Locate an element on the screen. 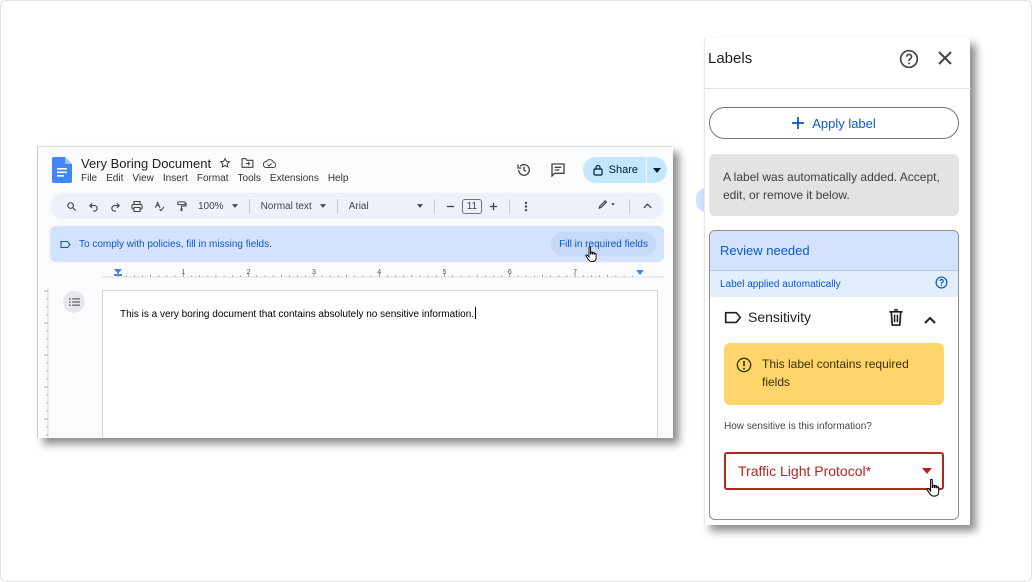  auto-applied-text: Label applied automatically is located at coordinates (780, 284).